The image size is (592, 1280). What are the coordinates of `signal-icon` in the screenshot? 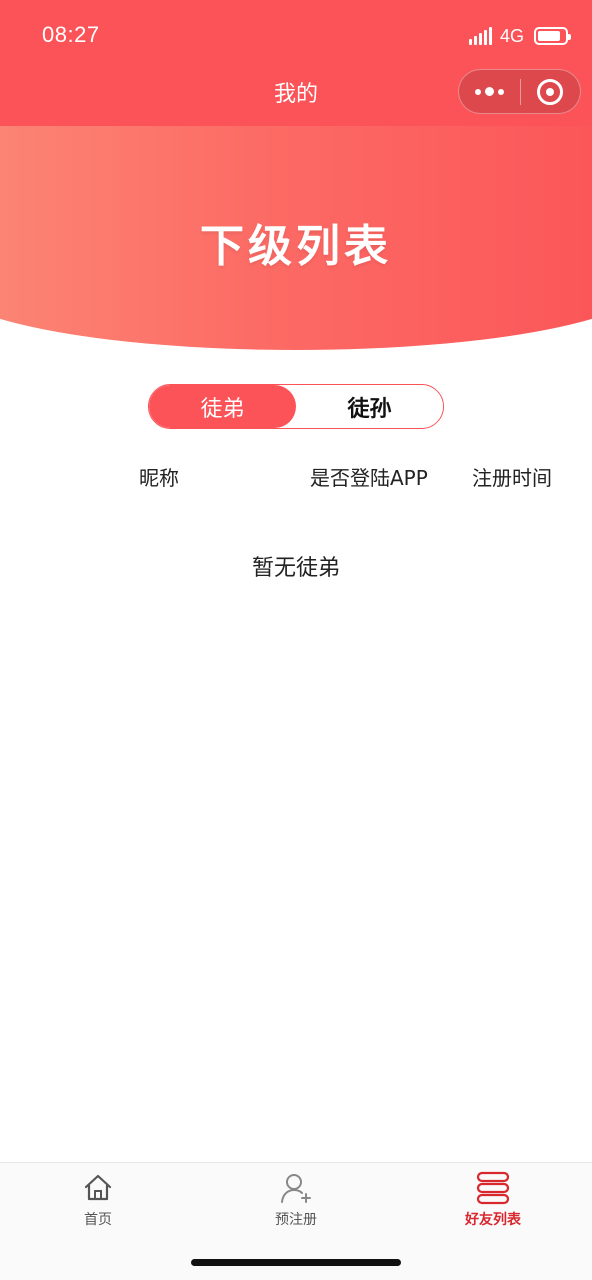 It's located at (480, 36).